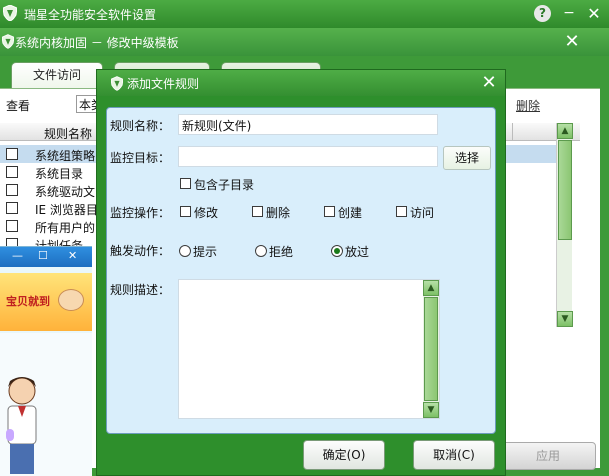  What do you see at coordinates (163, 84) in the screenshot?
I see `dialog-title: 添加文件规则` at bounding box center [163, 84].